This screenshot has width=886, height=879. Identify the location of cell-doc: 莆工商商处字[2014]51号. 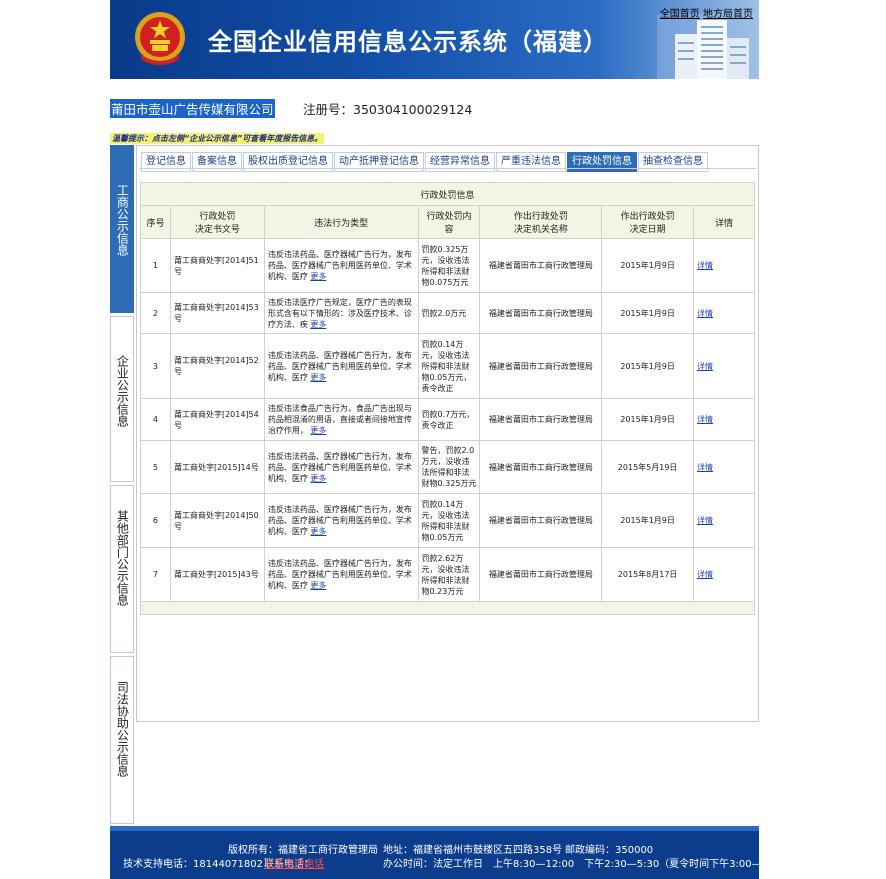
(217, 265).